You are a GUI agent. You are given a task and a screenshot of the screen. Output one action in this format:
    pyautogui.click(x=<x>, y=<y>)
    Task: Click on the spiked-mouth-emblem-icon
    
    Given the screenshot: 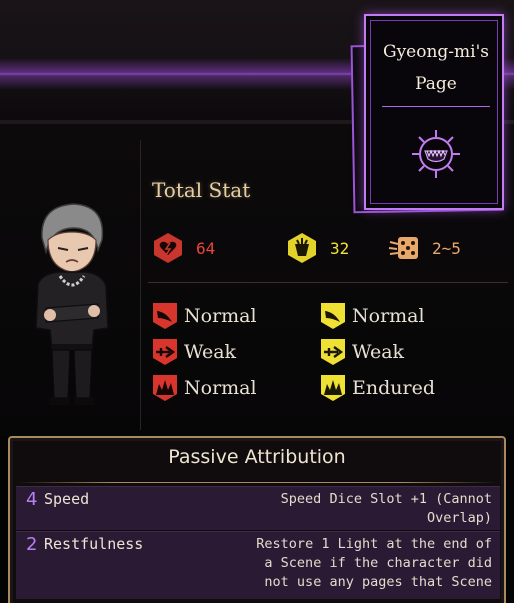 What is the action you would take?
    pyautogui.click(x=436, y=154)
    